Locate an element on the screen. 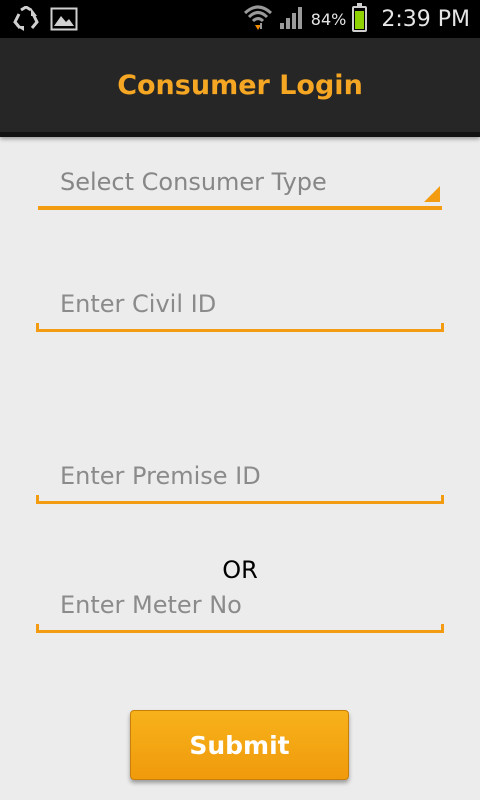 Image resolution: width=480 pixels, height=800 pixels. recycle-icon is located at coordinates (26, 20).